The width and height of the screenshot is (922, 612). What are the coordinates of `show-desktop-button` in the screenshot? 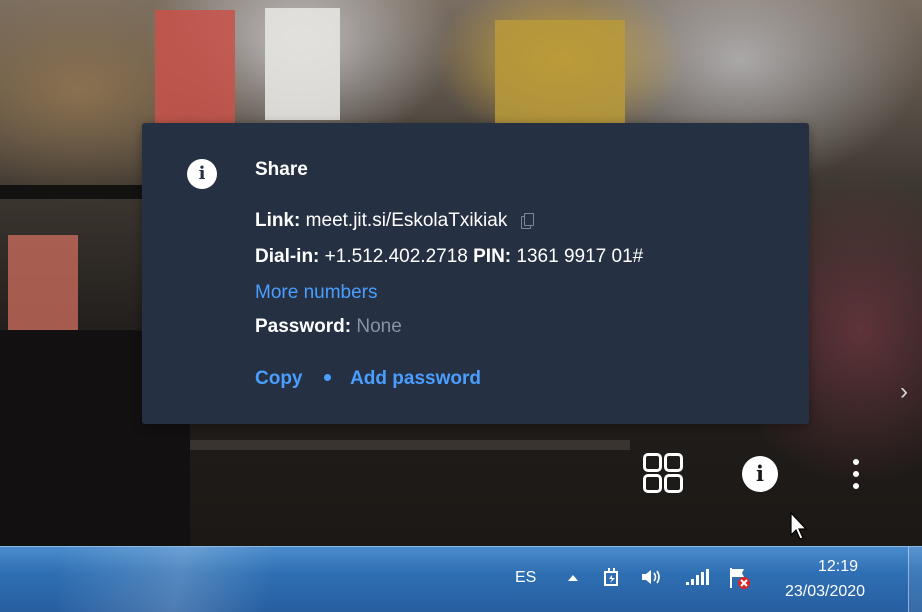 It's located at (915, 579).